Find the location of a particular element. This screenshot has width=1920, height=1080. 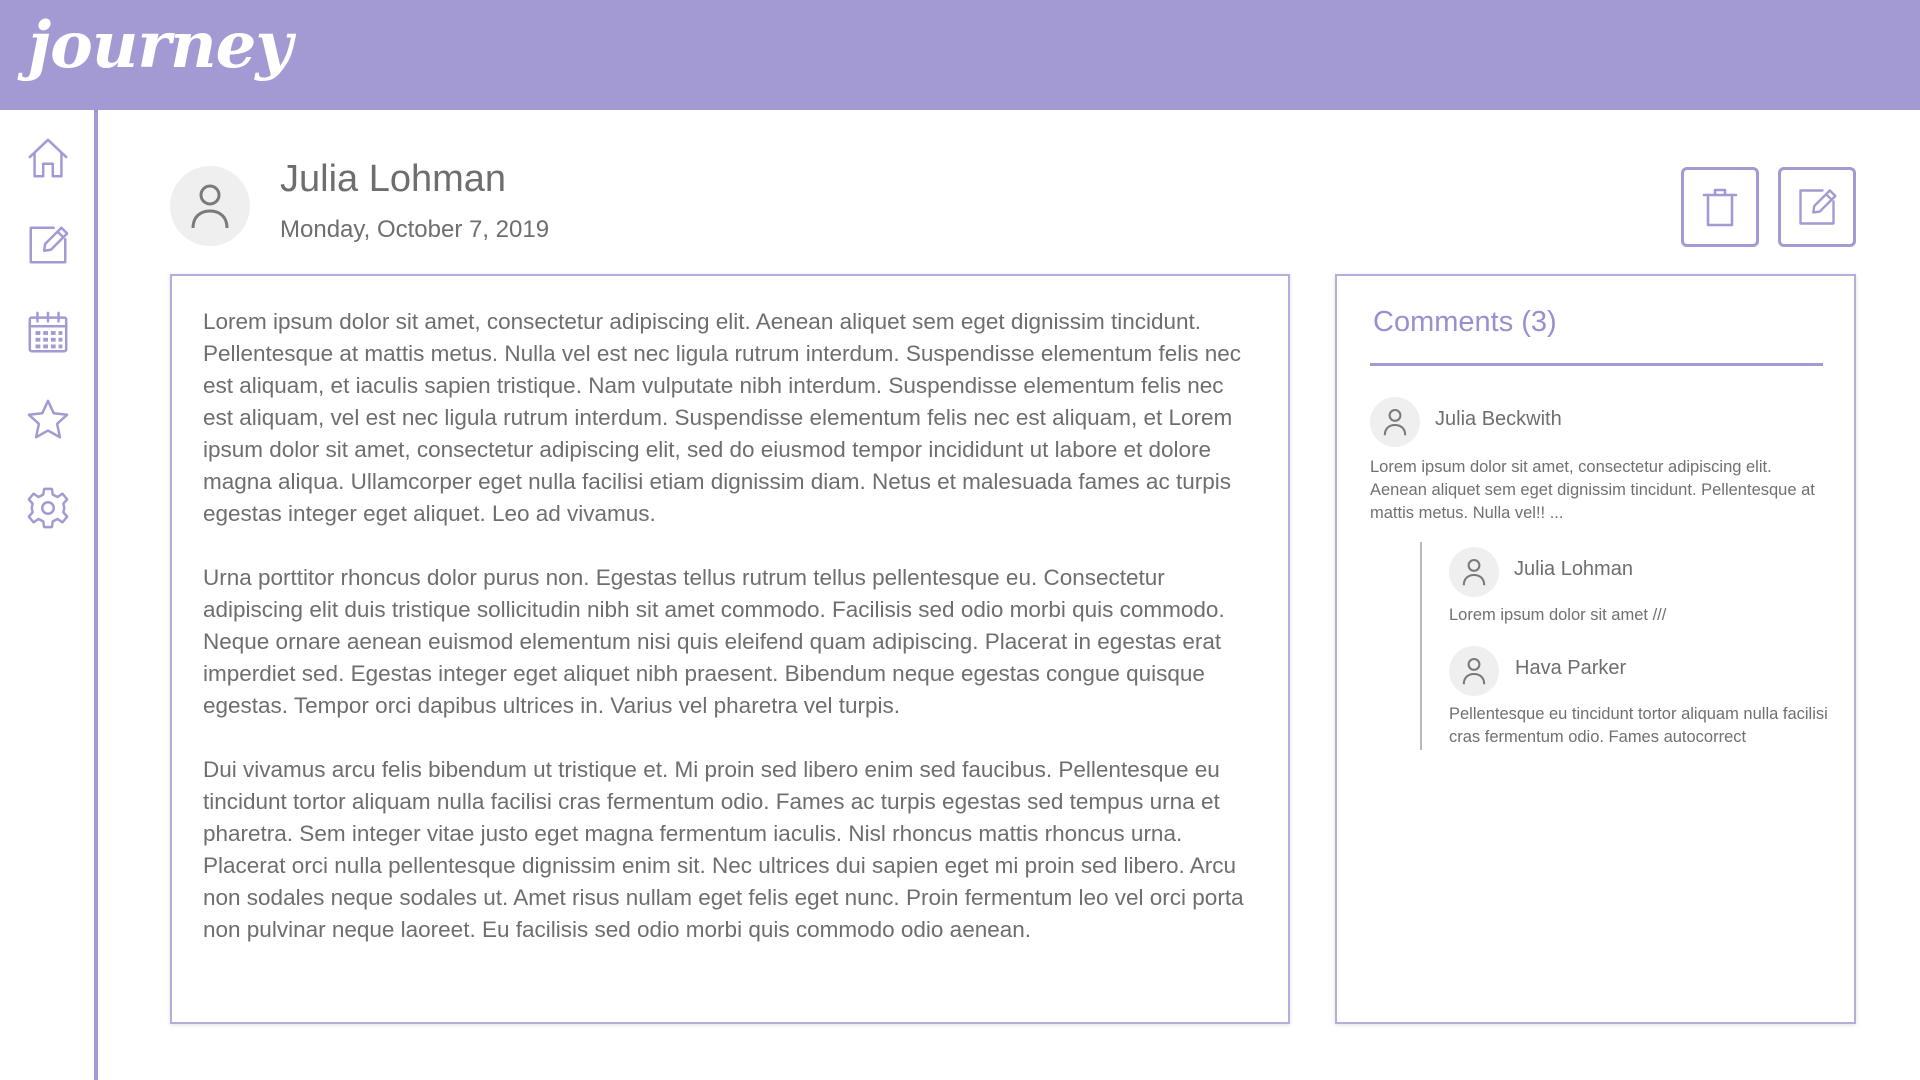

app-logo: journey is located at coordinates (160, 45).